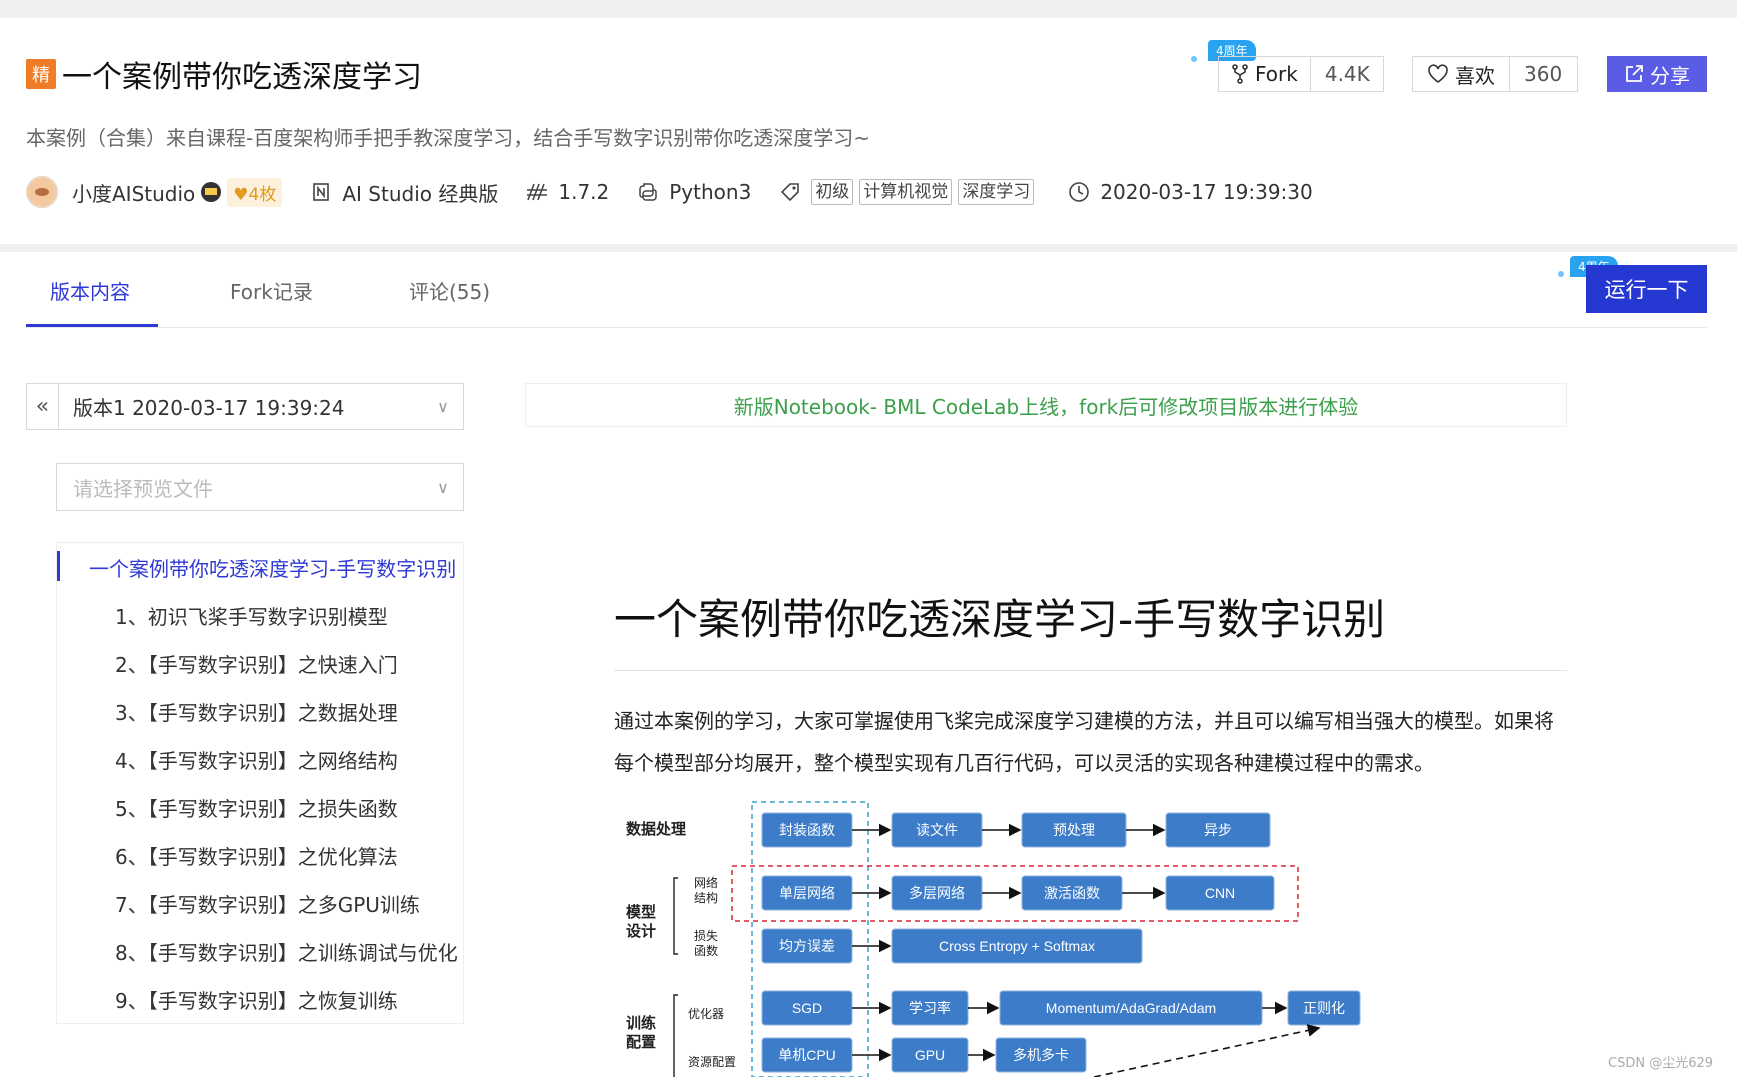 The height and width of the screenshot is (1077, 1737). Describe the element at coordinates (937, 893) in the screenshot. I see `diagram-box-label: 多层网络` at that location.